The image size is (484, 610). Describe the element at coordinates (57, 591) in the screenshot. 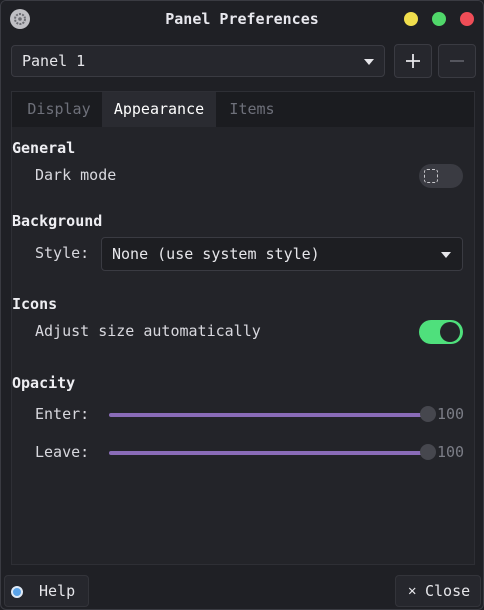

I see `help-label: Help` at that location.